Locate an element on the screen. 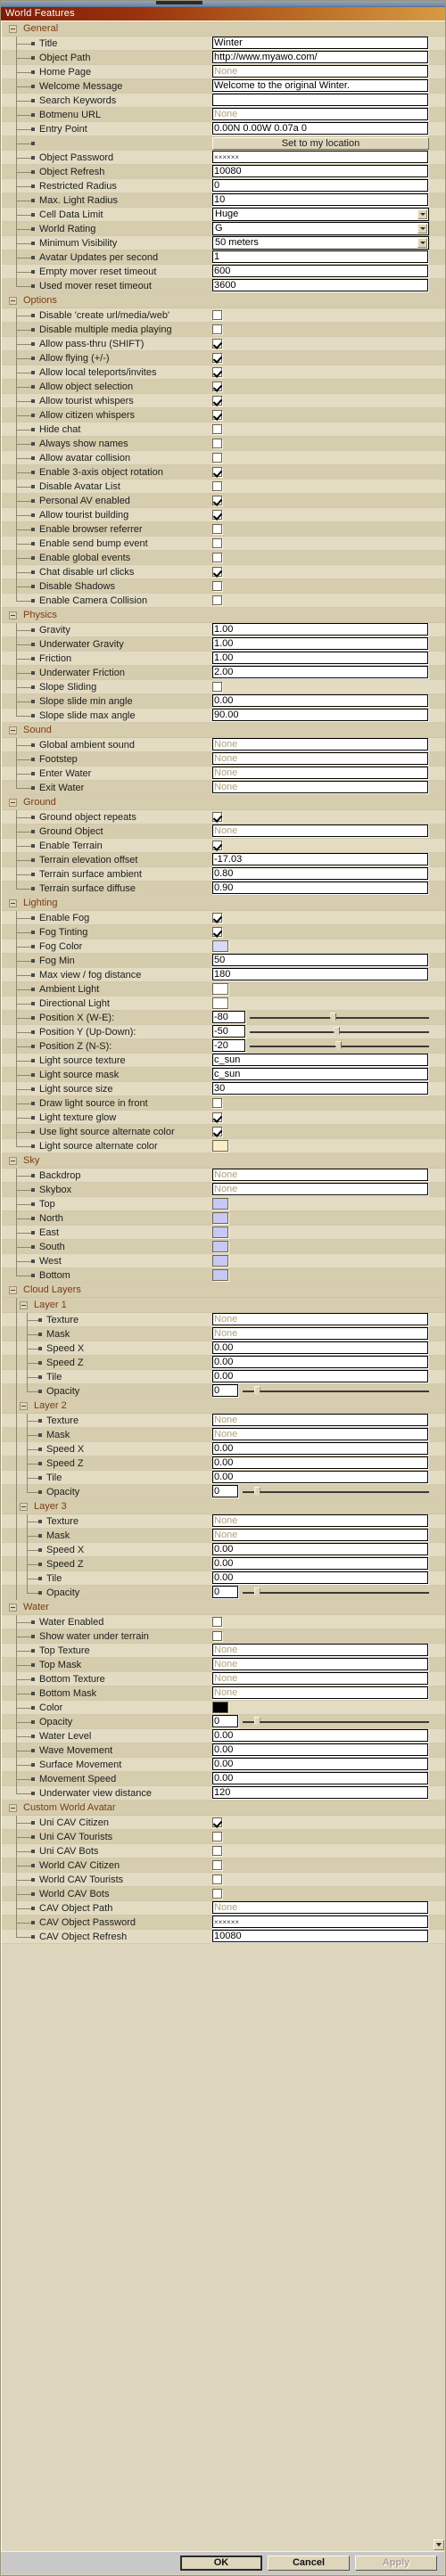  ok-button: OK is located at coordinates (221, 2563).